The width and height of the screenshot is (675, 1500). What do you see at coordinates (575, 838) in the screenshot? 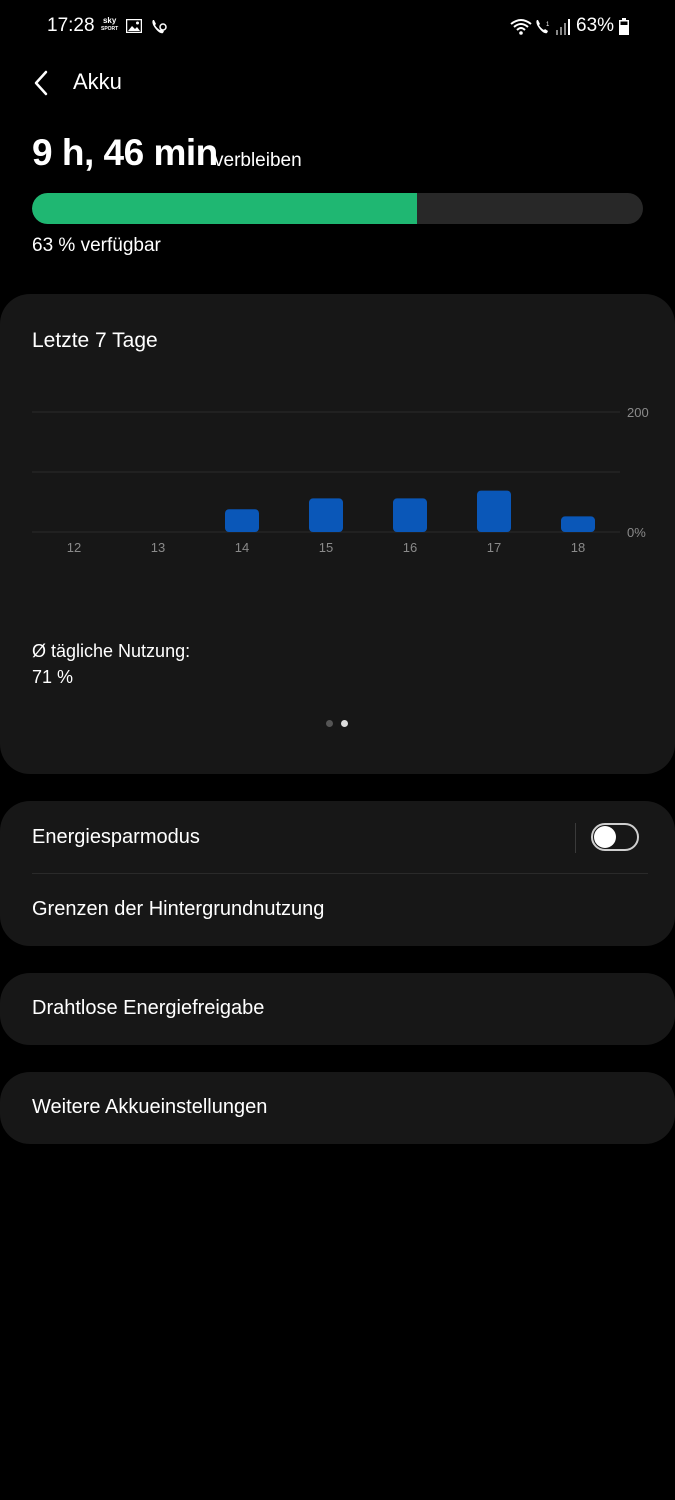
I see `toggle-divider` at bounding box center [575, 838].